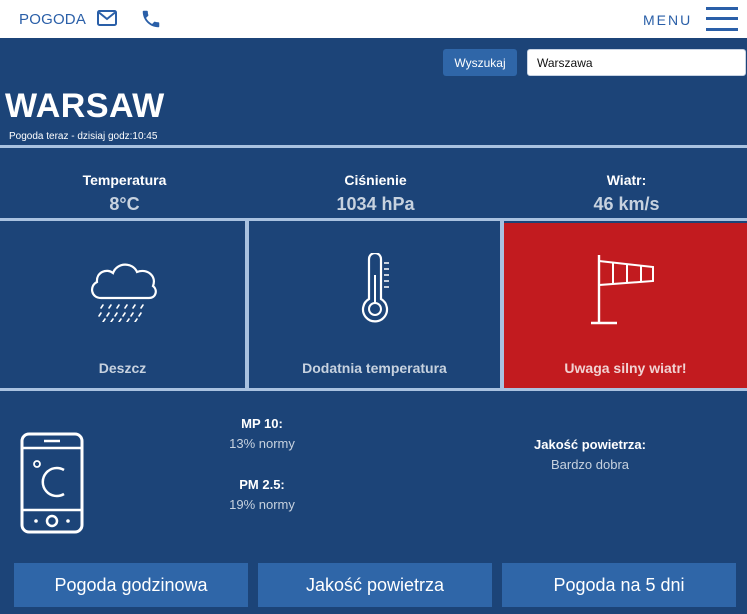 The image size is (747, 614). What do you see at coordinates (124, 180) in the screenshot?
I see `stat-label: Temperatura` at bounding box center [124, 180].